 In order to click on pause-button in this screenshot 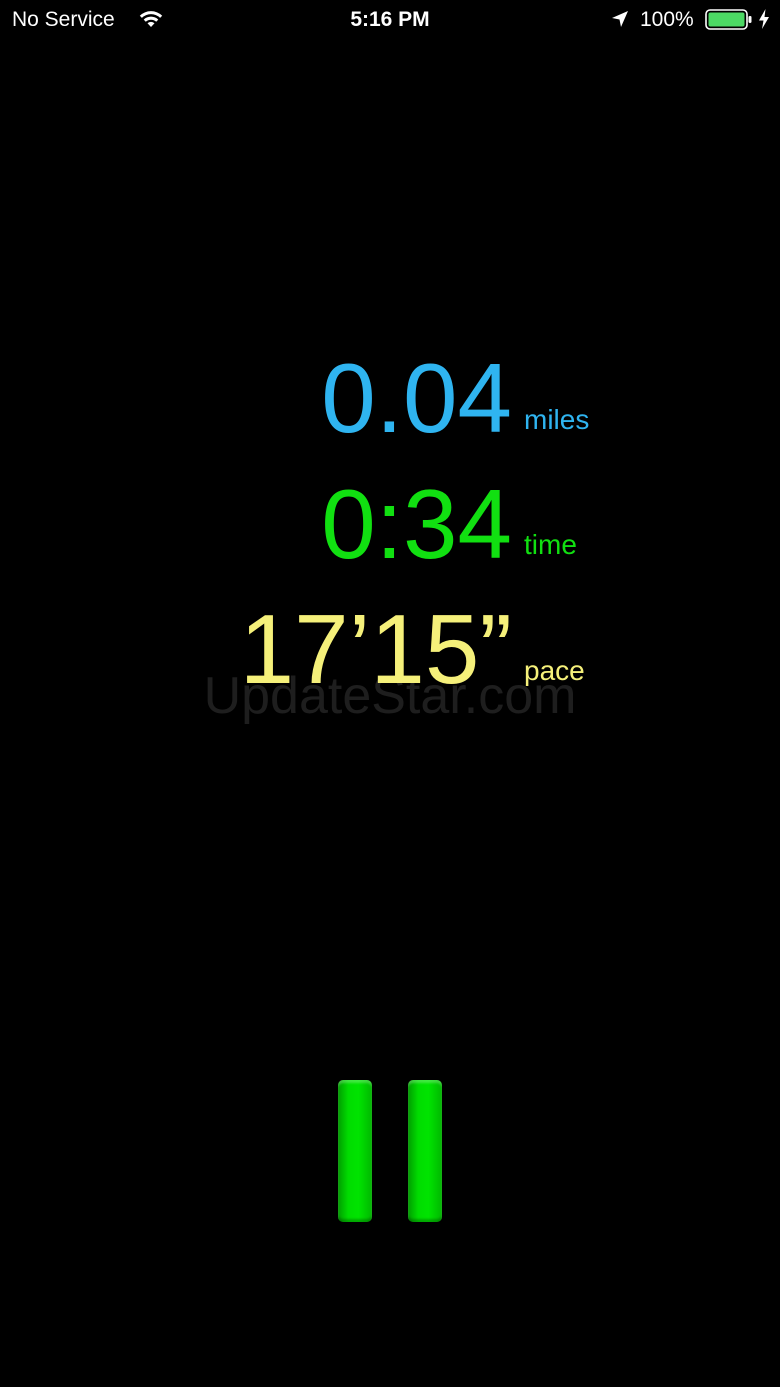, I will do `click(390, 1152)`.